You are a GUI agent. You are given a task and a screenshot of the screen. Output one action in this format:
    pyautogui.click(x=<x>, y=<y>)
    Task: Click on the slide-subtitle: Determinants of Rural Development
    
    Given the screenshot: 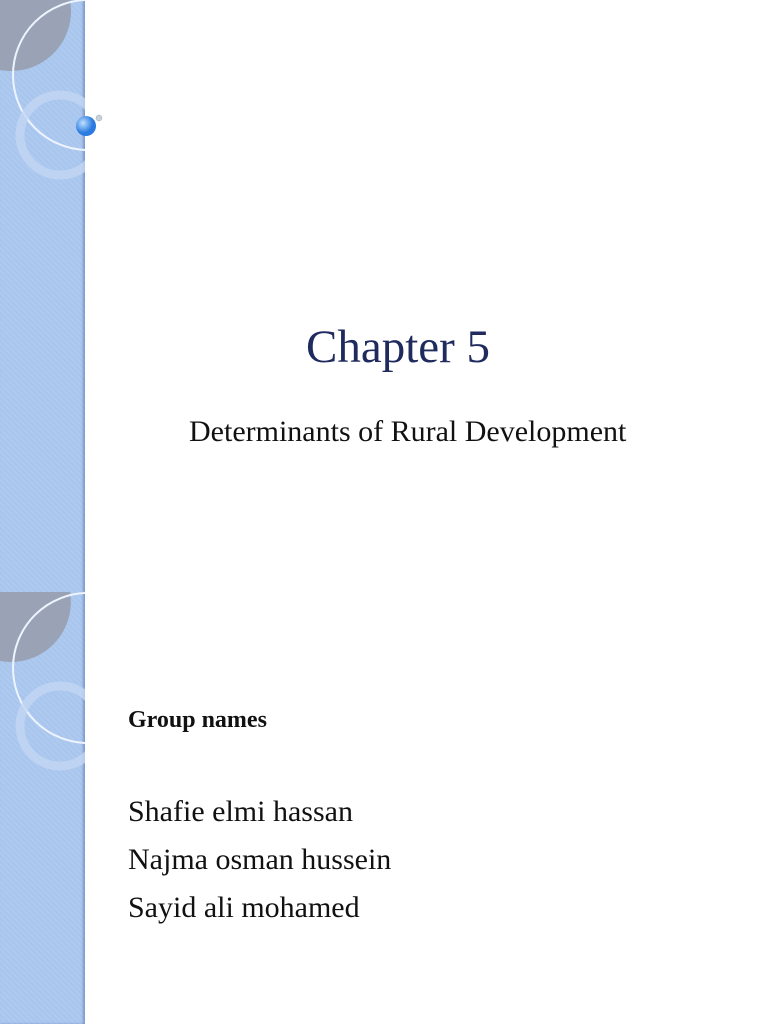 What is the action you would take?
    pyautogui.click(x=408, y=431)
    